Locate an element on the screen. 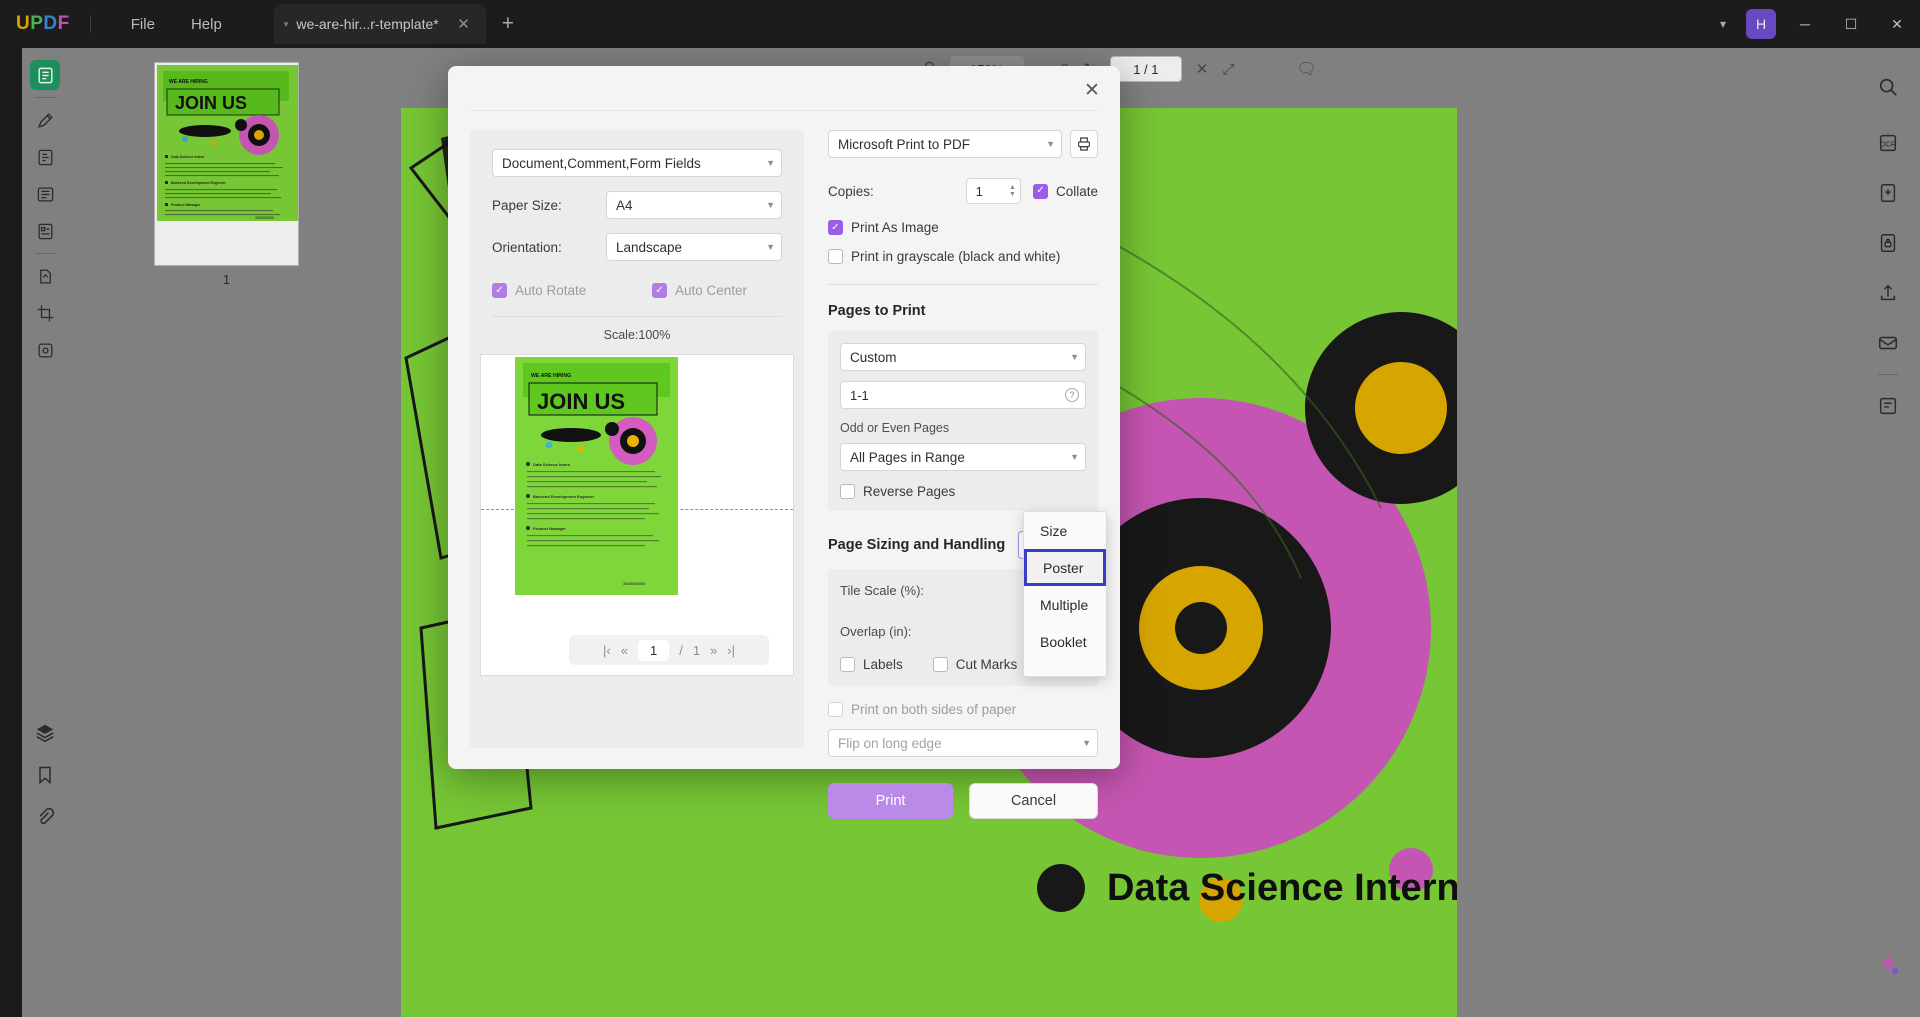 The width and height of the screenshot is (1920, 1017). last-page-button: ›| is located at coordinates (731, 650).